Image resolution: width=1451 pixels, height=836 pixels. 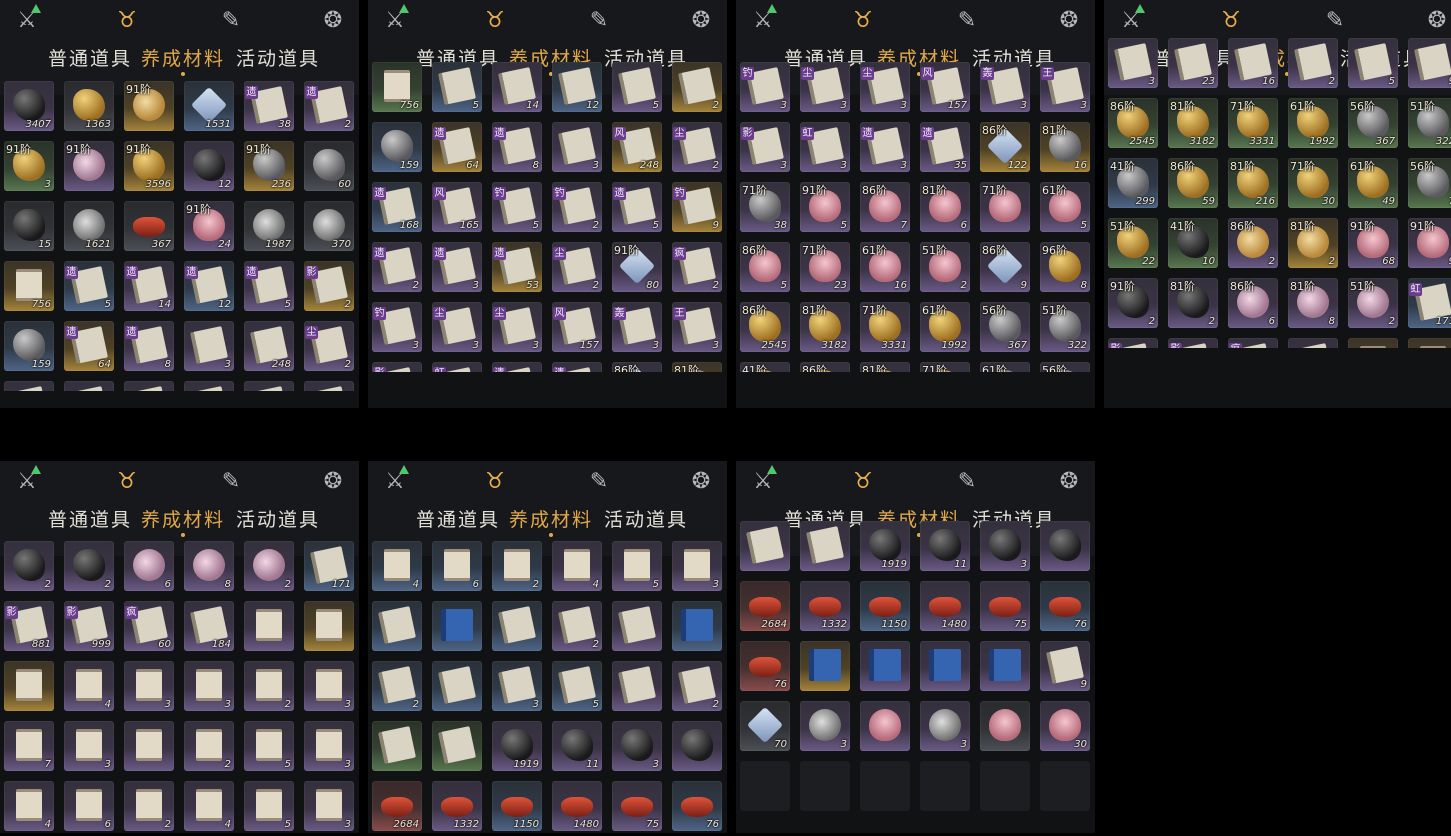 I want to click on item-slot: 4, so click(x=397, y=566).